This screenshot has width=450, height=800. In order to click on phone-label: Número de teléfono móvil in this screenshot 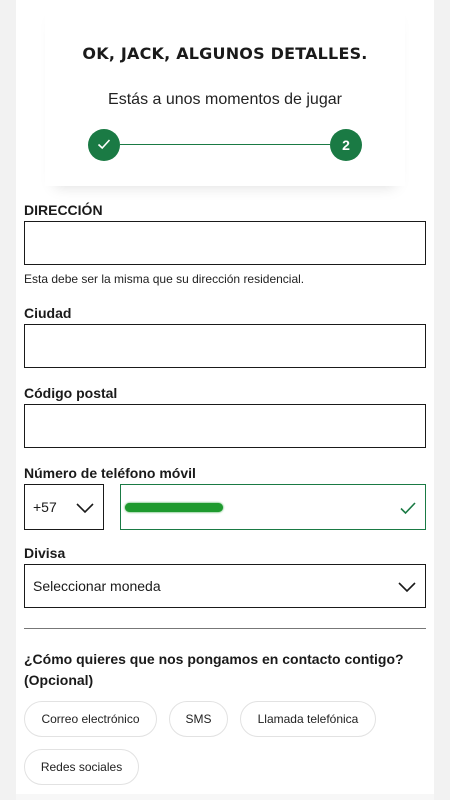, I will do `click(110, 473)`.